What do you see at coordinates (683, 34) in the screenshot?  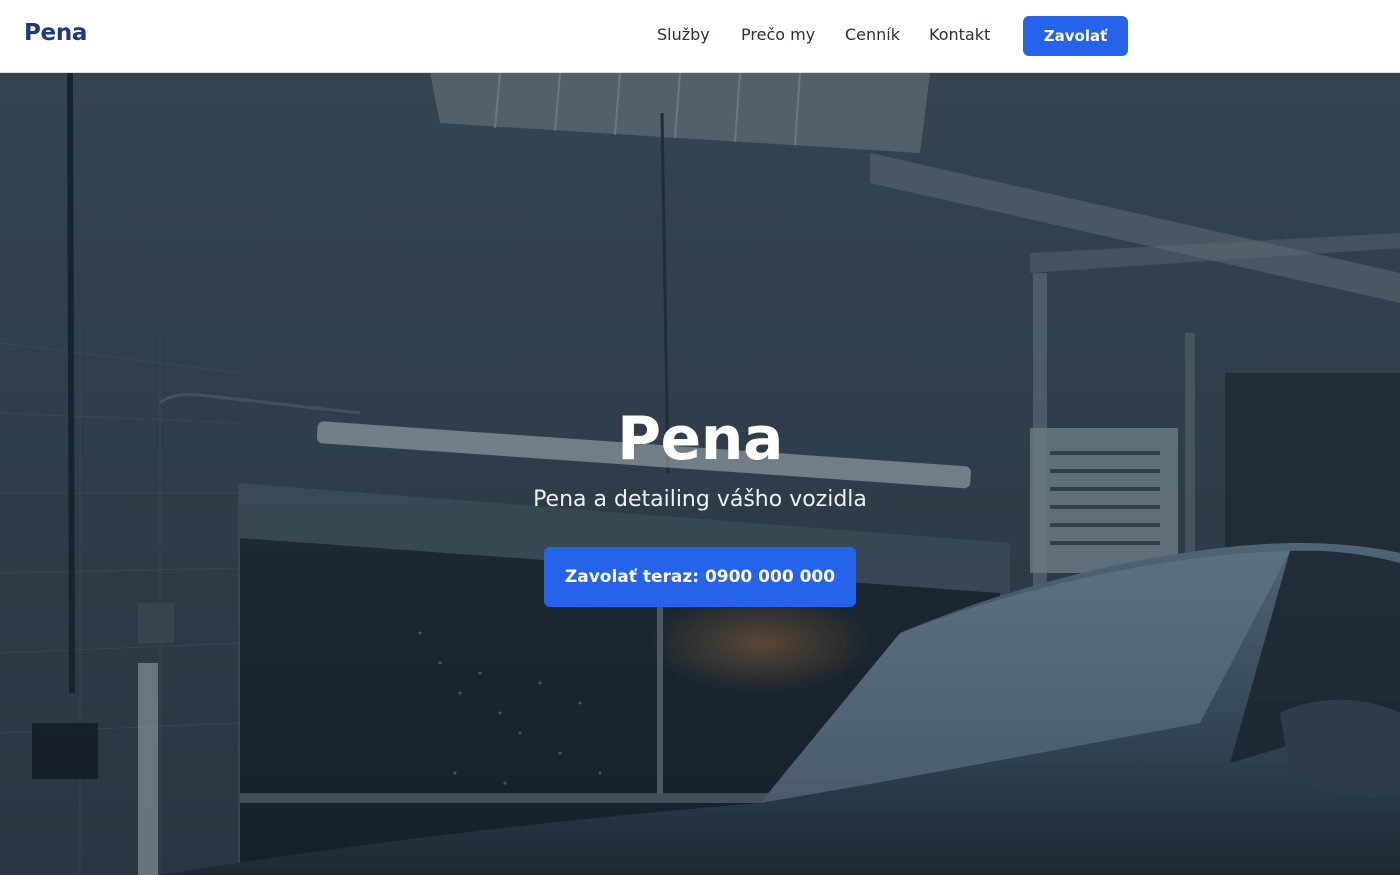 I see `nav-link-sluzby: Služby` at bounding box center [683, 34].